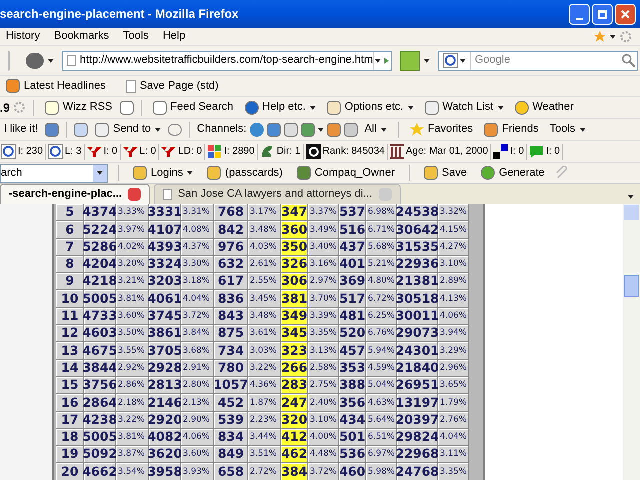  I want to click on seo-stat: Age: Mar 01, 2000, so click(439, 151).